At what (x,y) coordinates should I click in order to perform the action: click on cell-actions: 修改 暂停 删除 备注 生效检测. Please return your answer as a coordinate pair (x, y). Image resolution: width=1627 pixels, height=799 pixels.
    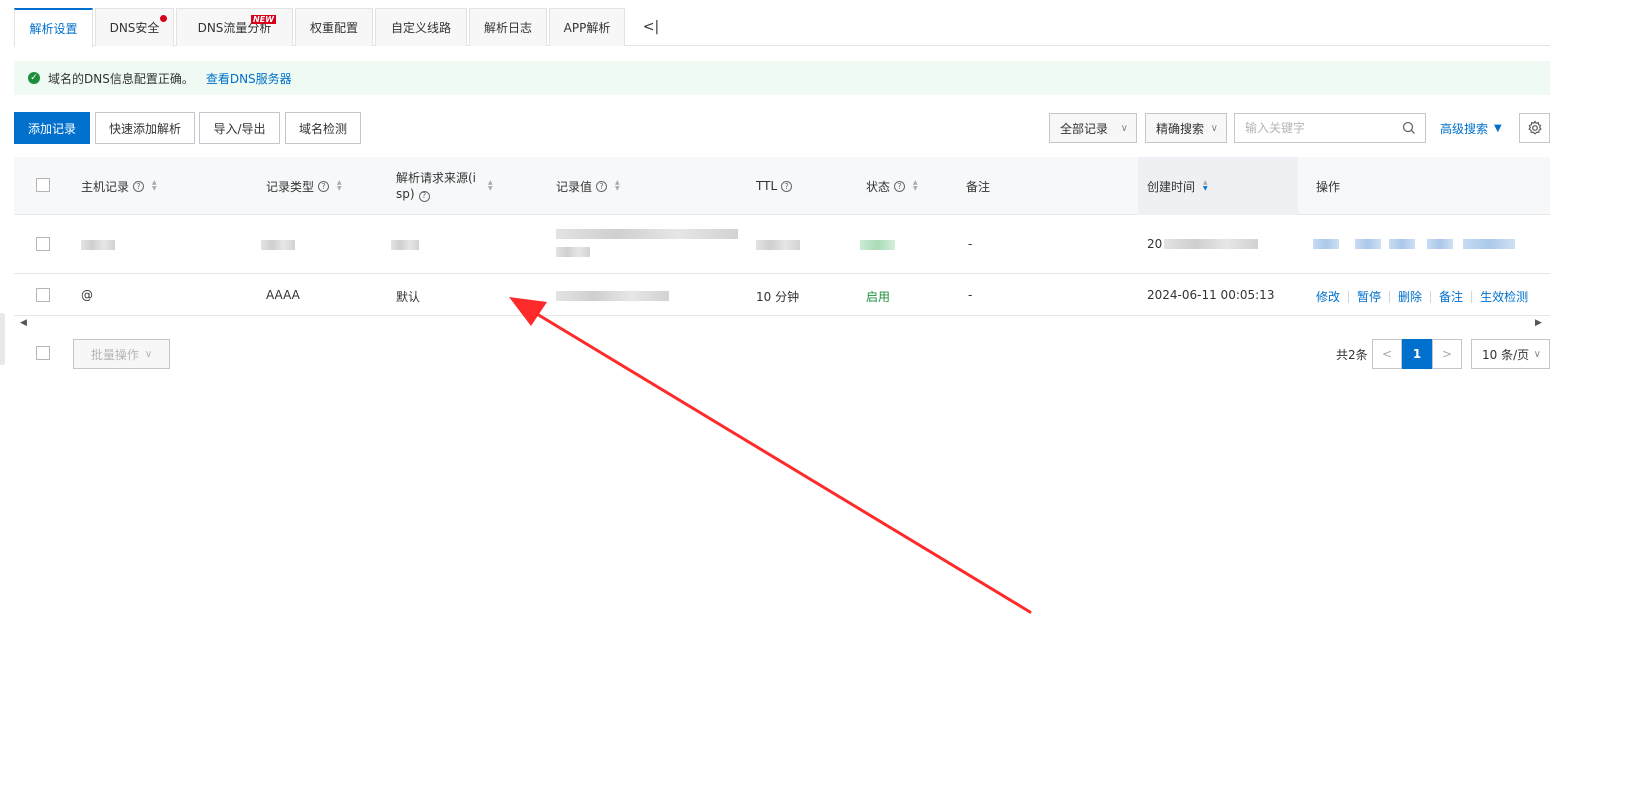
    Looking at the image, I should click on (1422, 296).